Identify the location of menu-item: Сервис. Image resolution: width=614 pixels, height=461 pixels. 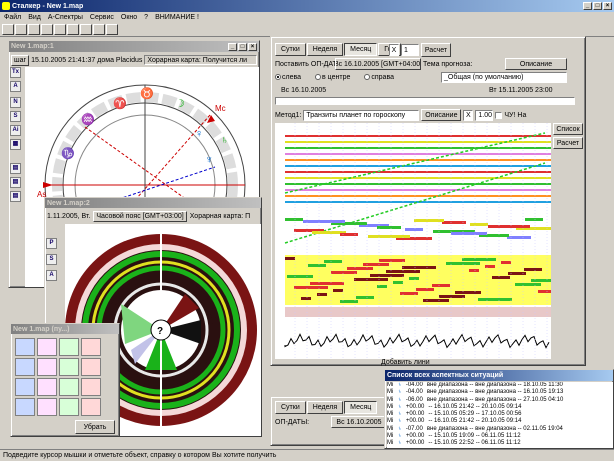
(102, 17).